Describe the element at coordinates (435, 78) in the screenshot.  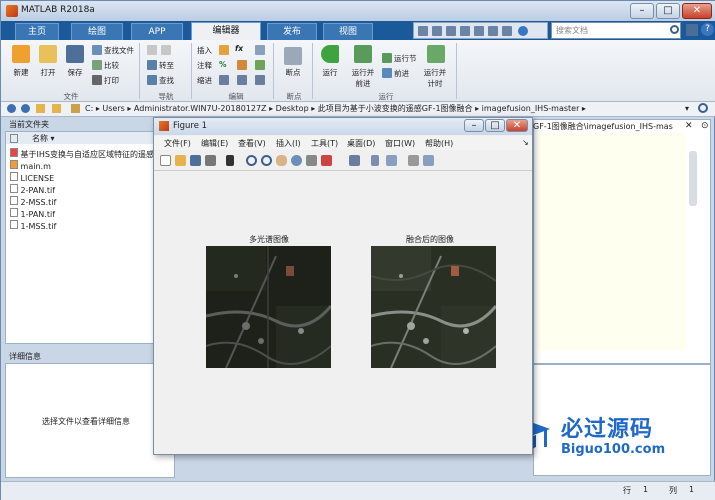
I see `run-and-time-button: 运行并 计时` at that location.